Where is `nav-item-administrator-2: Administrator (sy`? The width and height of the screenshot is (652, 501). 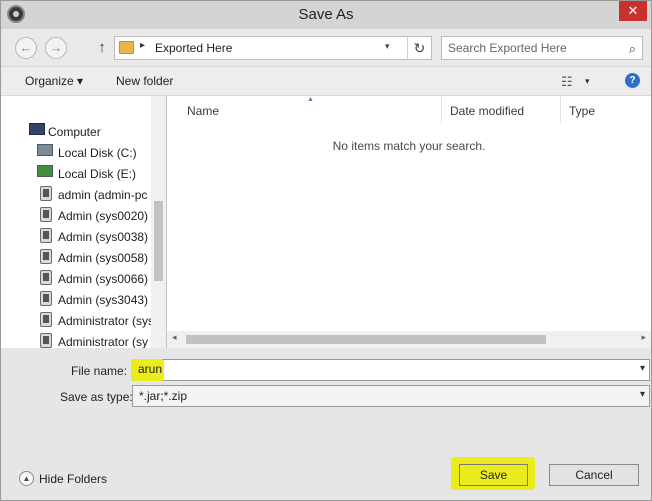
nav-item-administrator-2: Administrator (sy is located at coordinates (76, 339).